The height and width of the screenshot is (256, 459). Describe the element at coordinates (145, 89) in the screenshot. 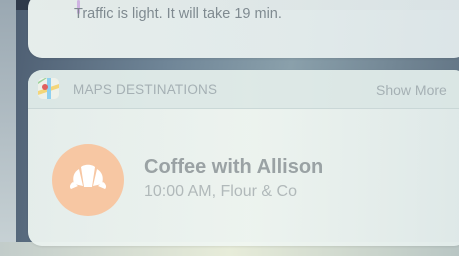

I see `widget-title: MAPS DESTINATIONS` at that location.